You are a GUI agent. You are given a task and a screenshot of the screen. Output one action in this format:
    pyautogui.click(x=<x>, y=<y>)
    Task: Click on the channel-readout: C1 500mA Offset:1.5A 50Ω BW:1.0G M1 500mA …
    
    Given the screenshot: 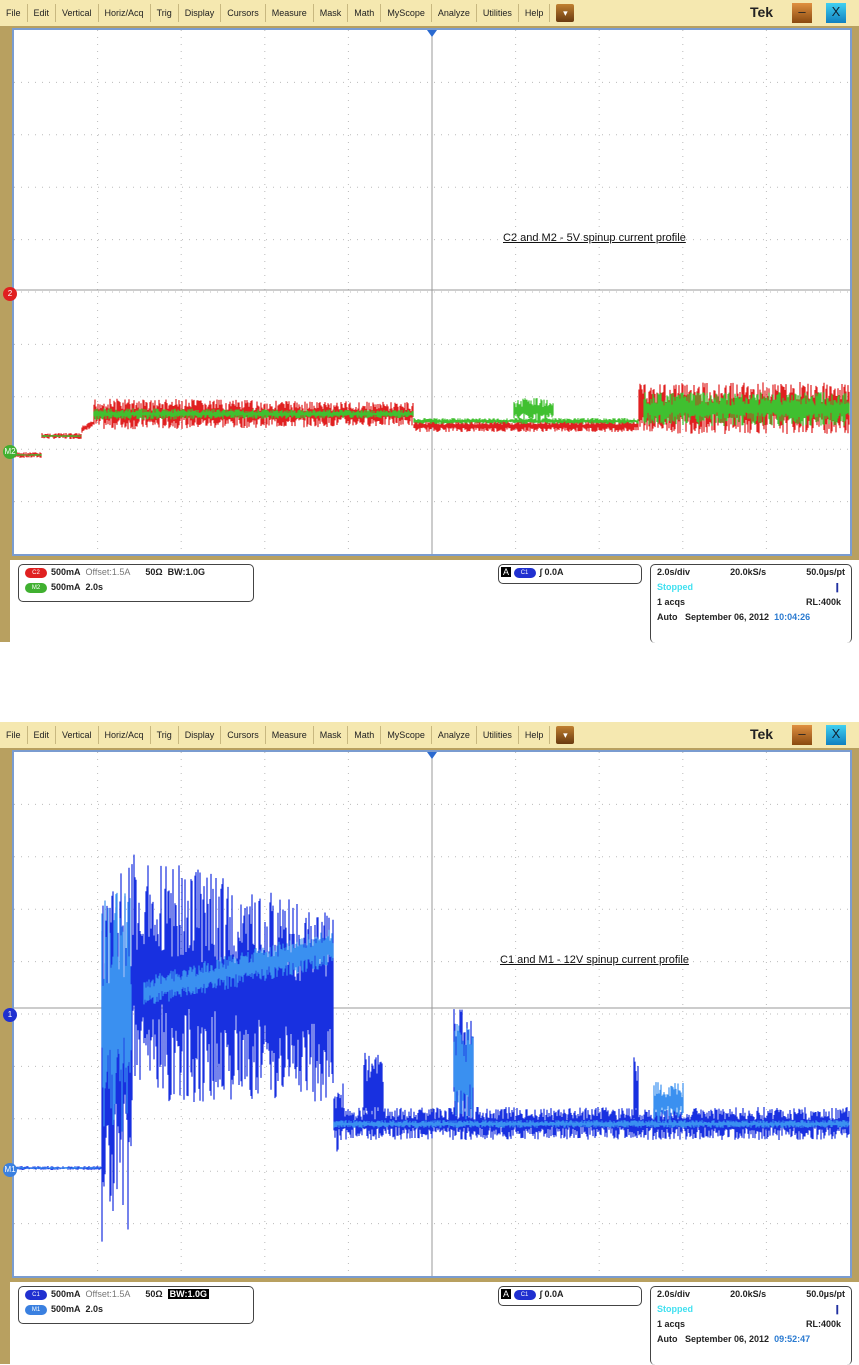 What is the action you would take?
    pyautogui.click(x=136, y=1305)
    